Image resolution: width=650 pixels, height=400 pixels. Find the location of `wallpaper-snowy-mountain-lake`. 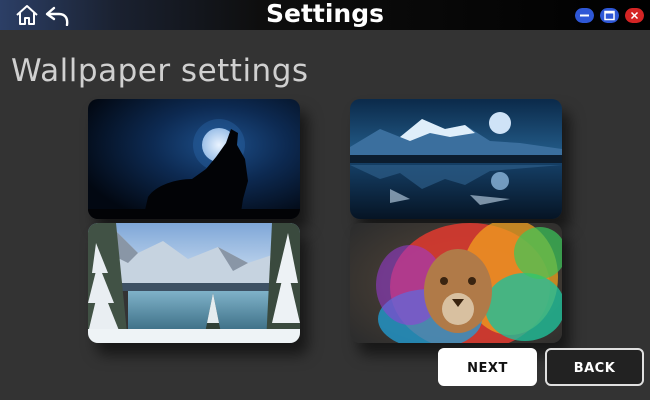

wallpaper-snowy-mountain-lake is located at coordinates (194, 283).